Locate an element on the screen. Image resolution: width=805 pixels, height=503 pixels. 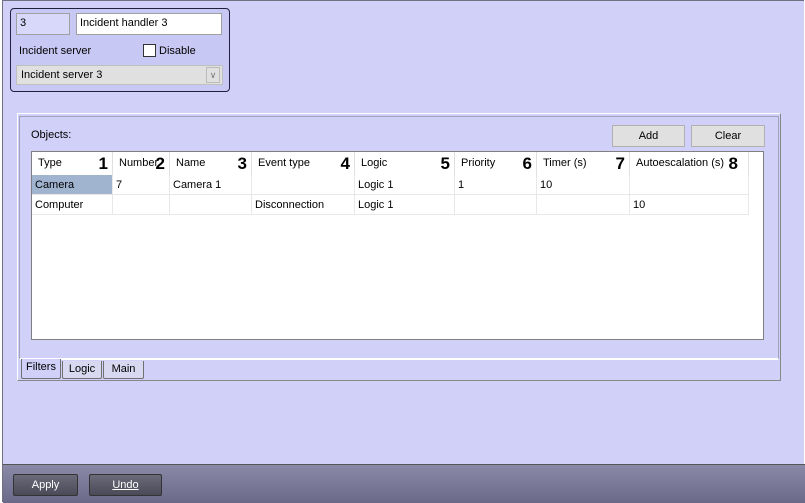
column-header-label: Priority is located at coordinates (478, 163).